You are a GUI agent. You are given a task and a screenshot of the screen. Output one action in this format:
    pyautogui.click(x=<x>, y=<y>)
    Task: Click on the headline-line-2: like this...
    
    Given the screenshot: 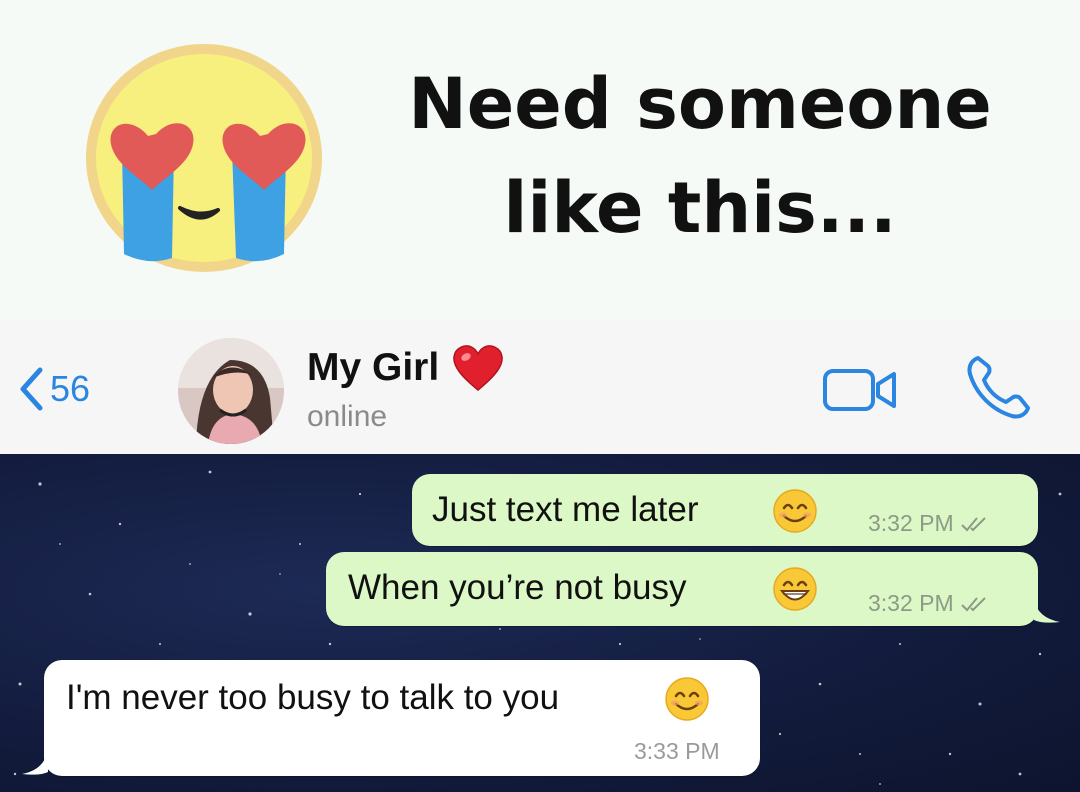 What is the action you would take?
    pyautogui.click(x=700, y=208)
    